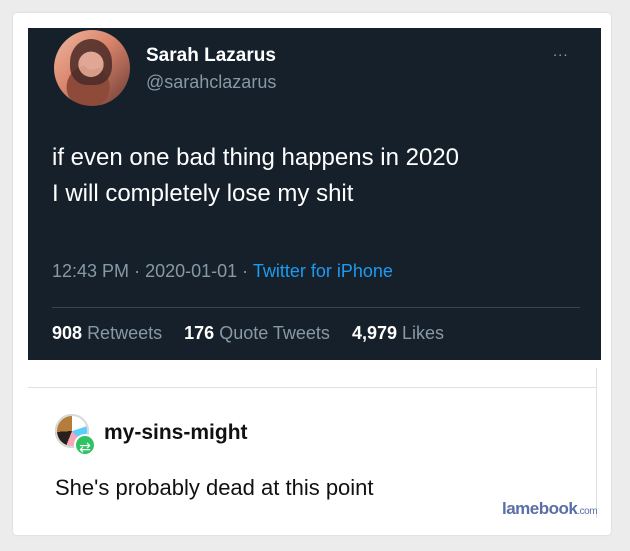 Image resolution: width=630 pixels, height=551 pixels. What do you see at coordinates (256, 157) in the screenshot?
I see `tweet-text-line: if even one bad thing happens in 2020` at bounding box center [256, 157].